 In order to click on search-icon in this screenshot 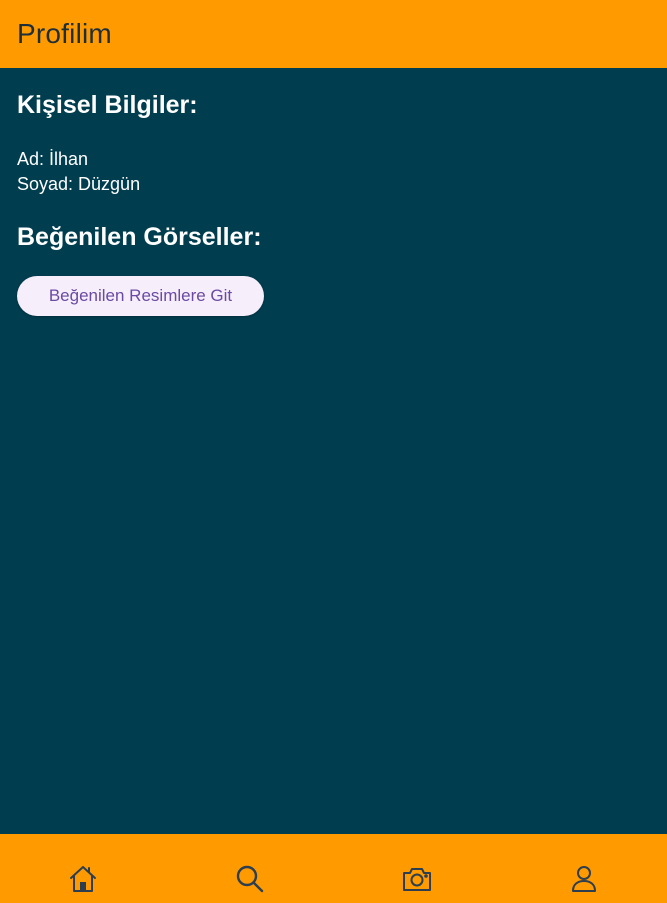, I will do `click(250, 878)`.